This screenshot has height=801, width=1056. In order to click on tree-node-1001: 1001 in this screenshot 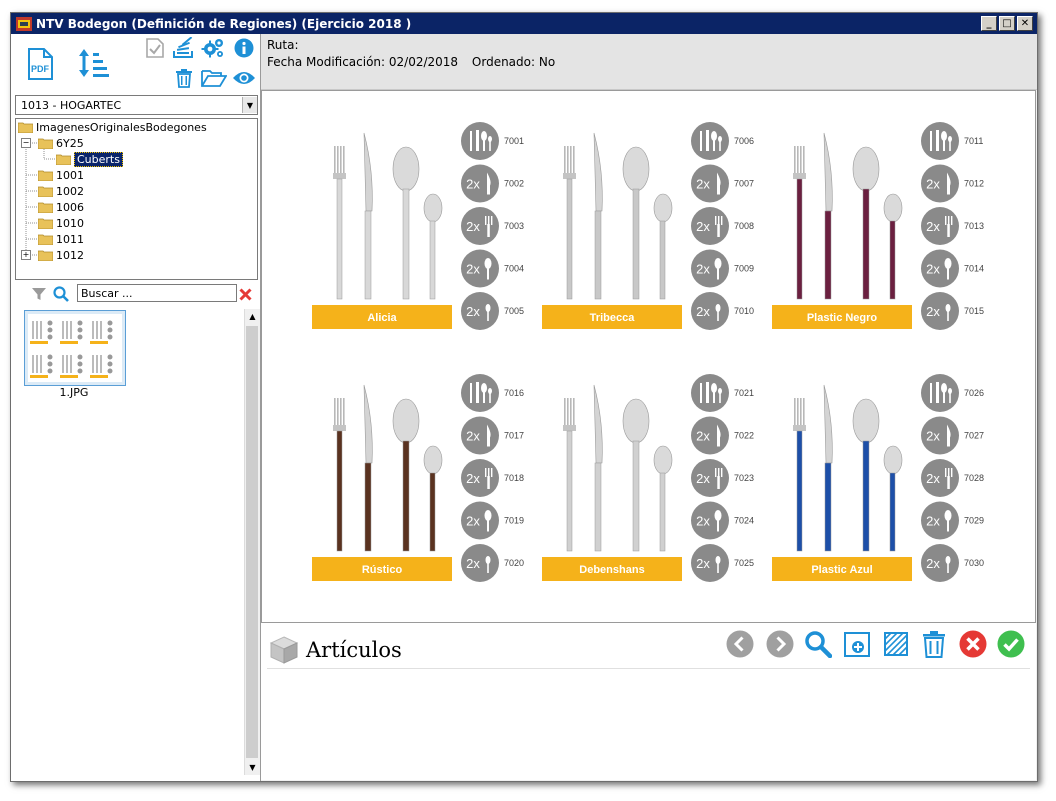, I will do `click(61, 175)`.